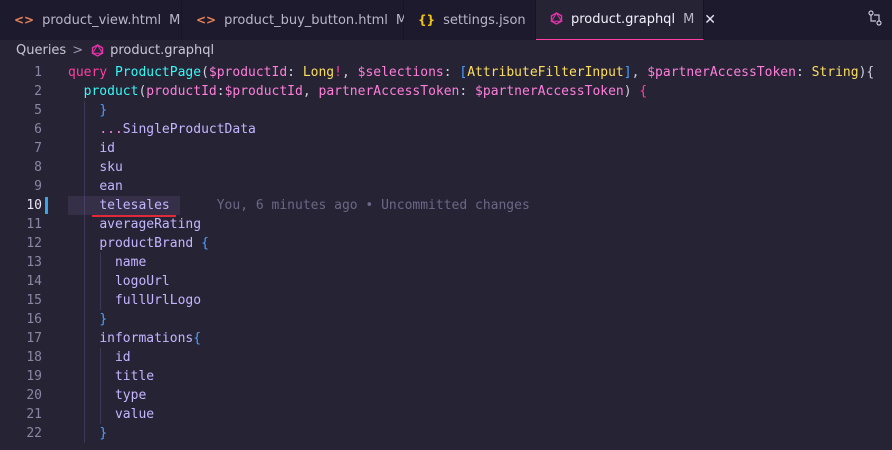 Image resolution: width=892 pixels, height=450 pixels. What do you see at coordinates (34, 433) in the screenshot?
I see `line-number: 22` at bounding box center [34, 433].